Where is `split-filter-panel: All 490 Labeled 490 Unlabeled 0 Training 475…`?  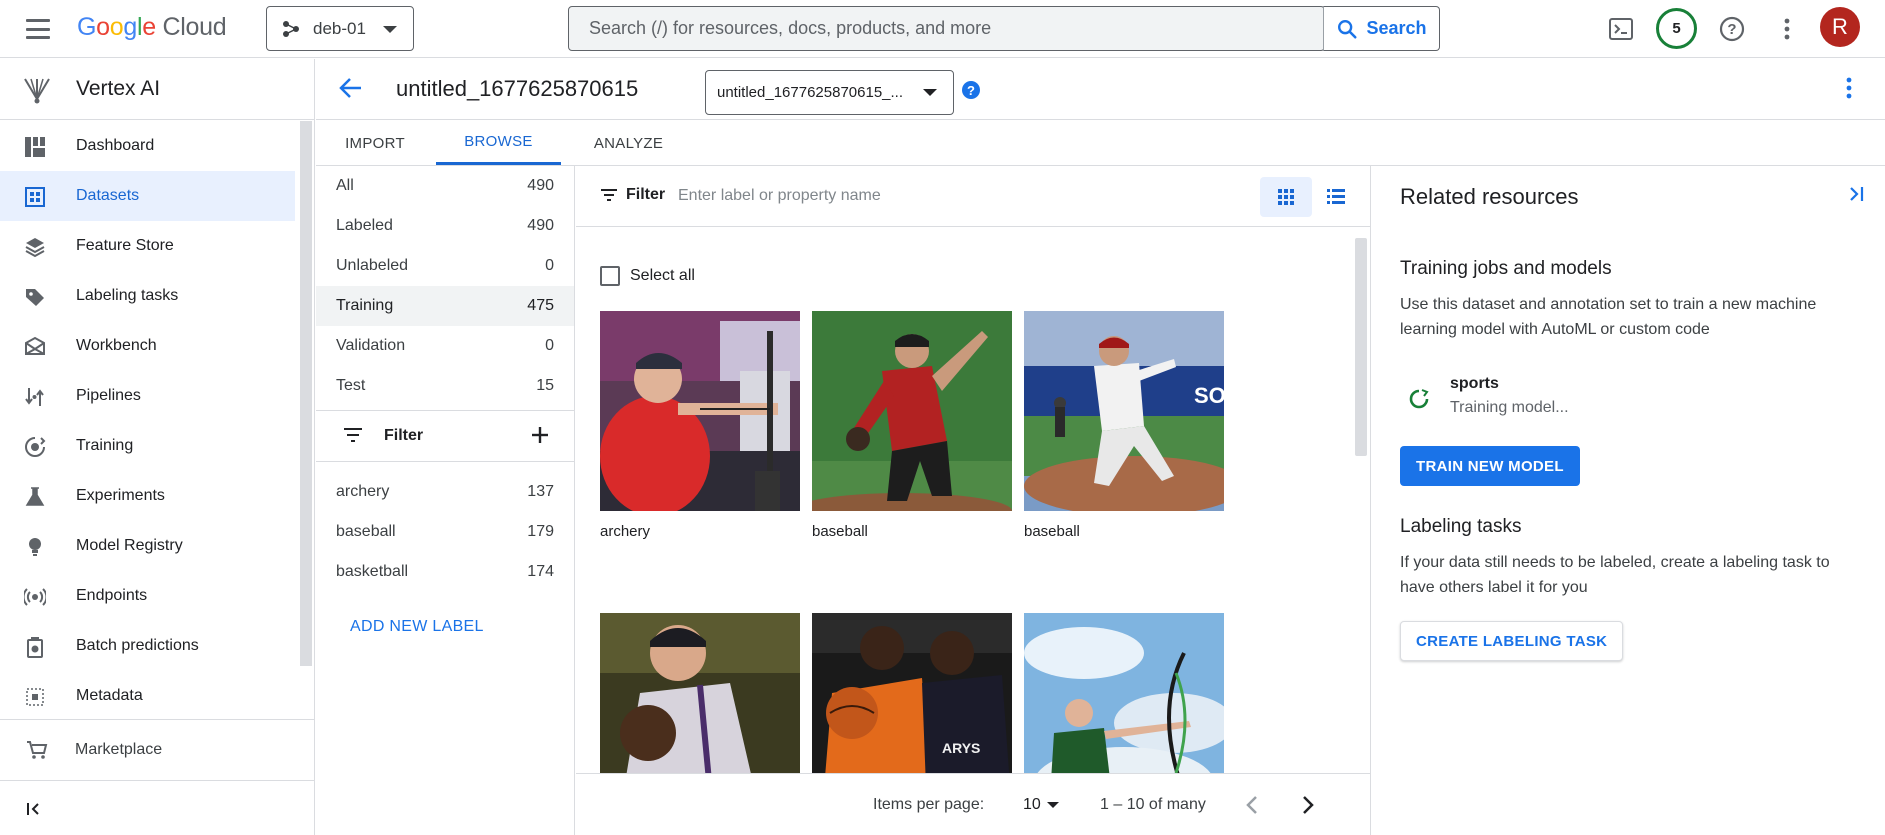 split-filter-panel: All 490 Labeled 490 Unlabeled 0 Training 475… is located at coordinates (445, 500).